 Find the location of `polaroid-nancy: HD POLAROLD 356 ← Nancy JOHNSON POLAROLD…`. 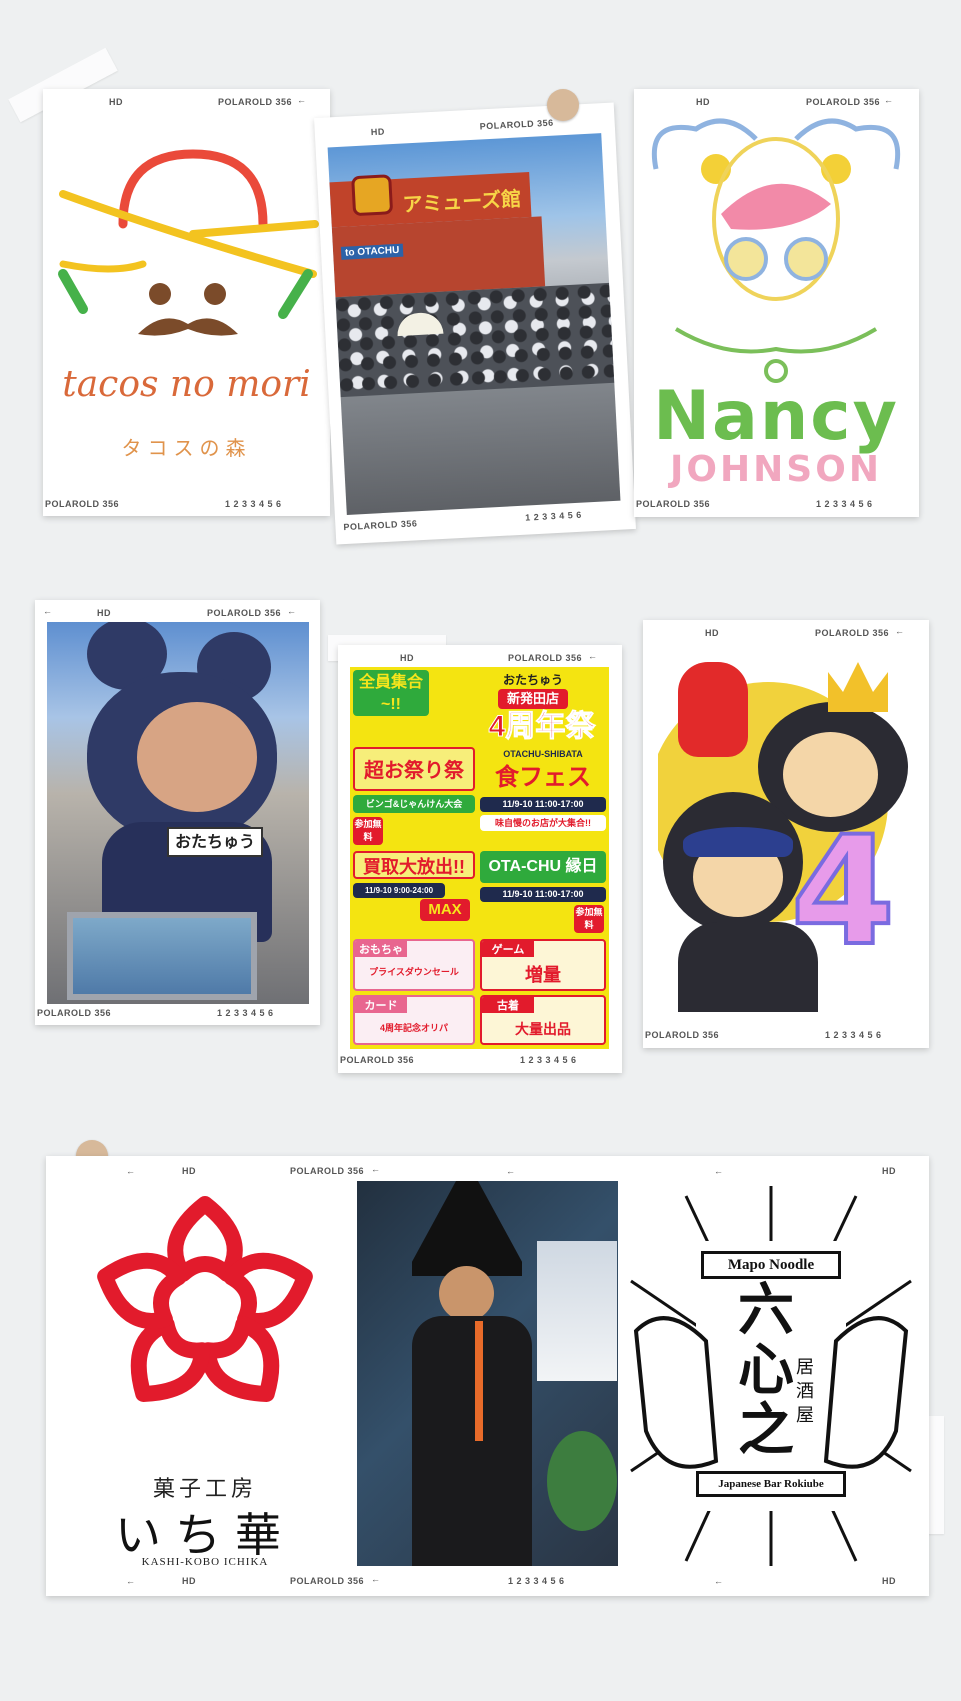

polaroid-nancy: HD POLAROLD 356 ← Nancy JOHNSON POLAROLD… is located at coordinates (776, 303).